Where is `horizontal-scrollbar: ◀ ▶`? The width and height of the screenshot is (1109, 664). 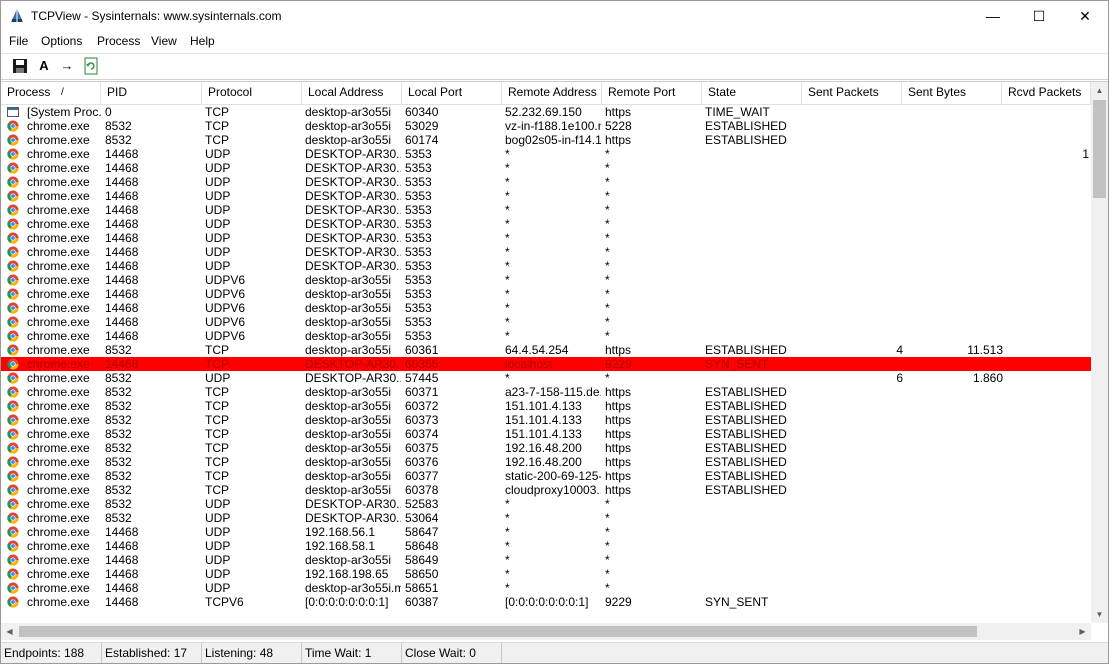
horizontal-scrollbar: ◀ ▶ is located at coordinates (546, 631).